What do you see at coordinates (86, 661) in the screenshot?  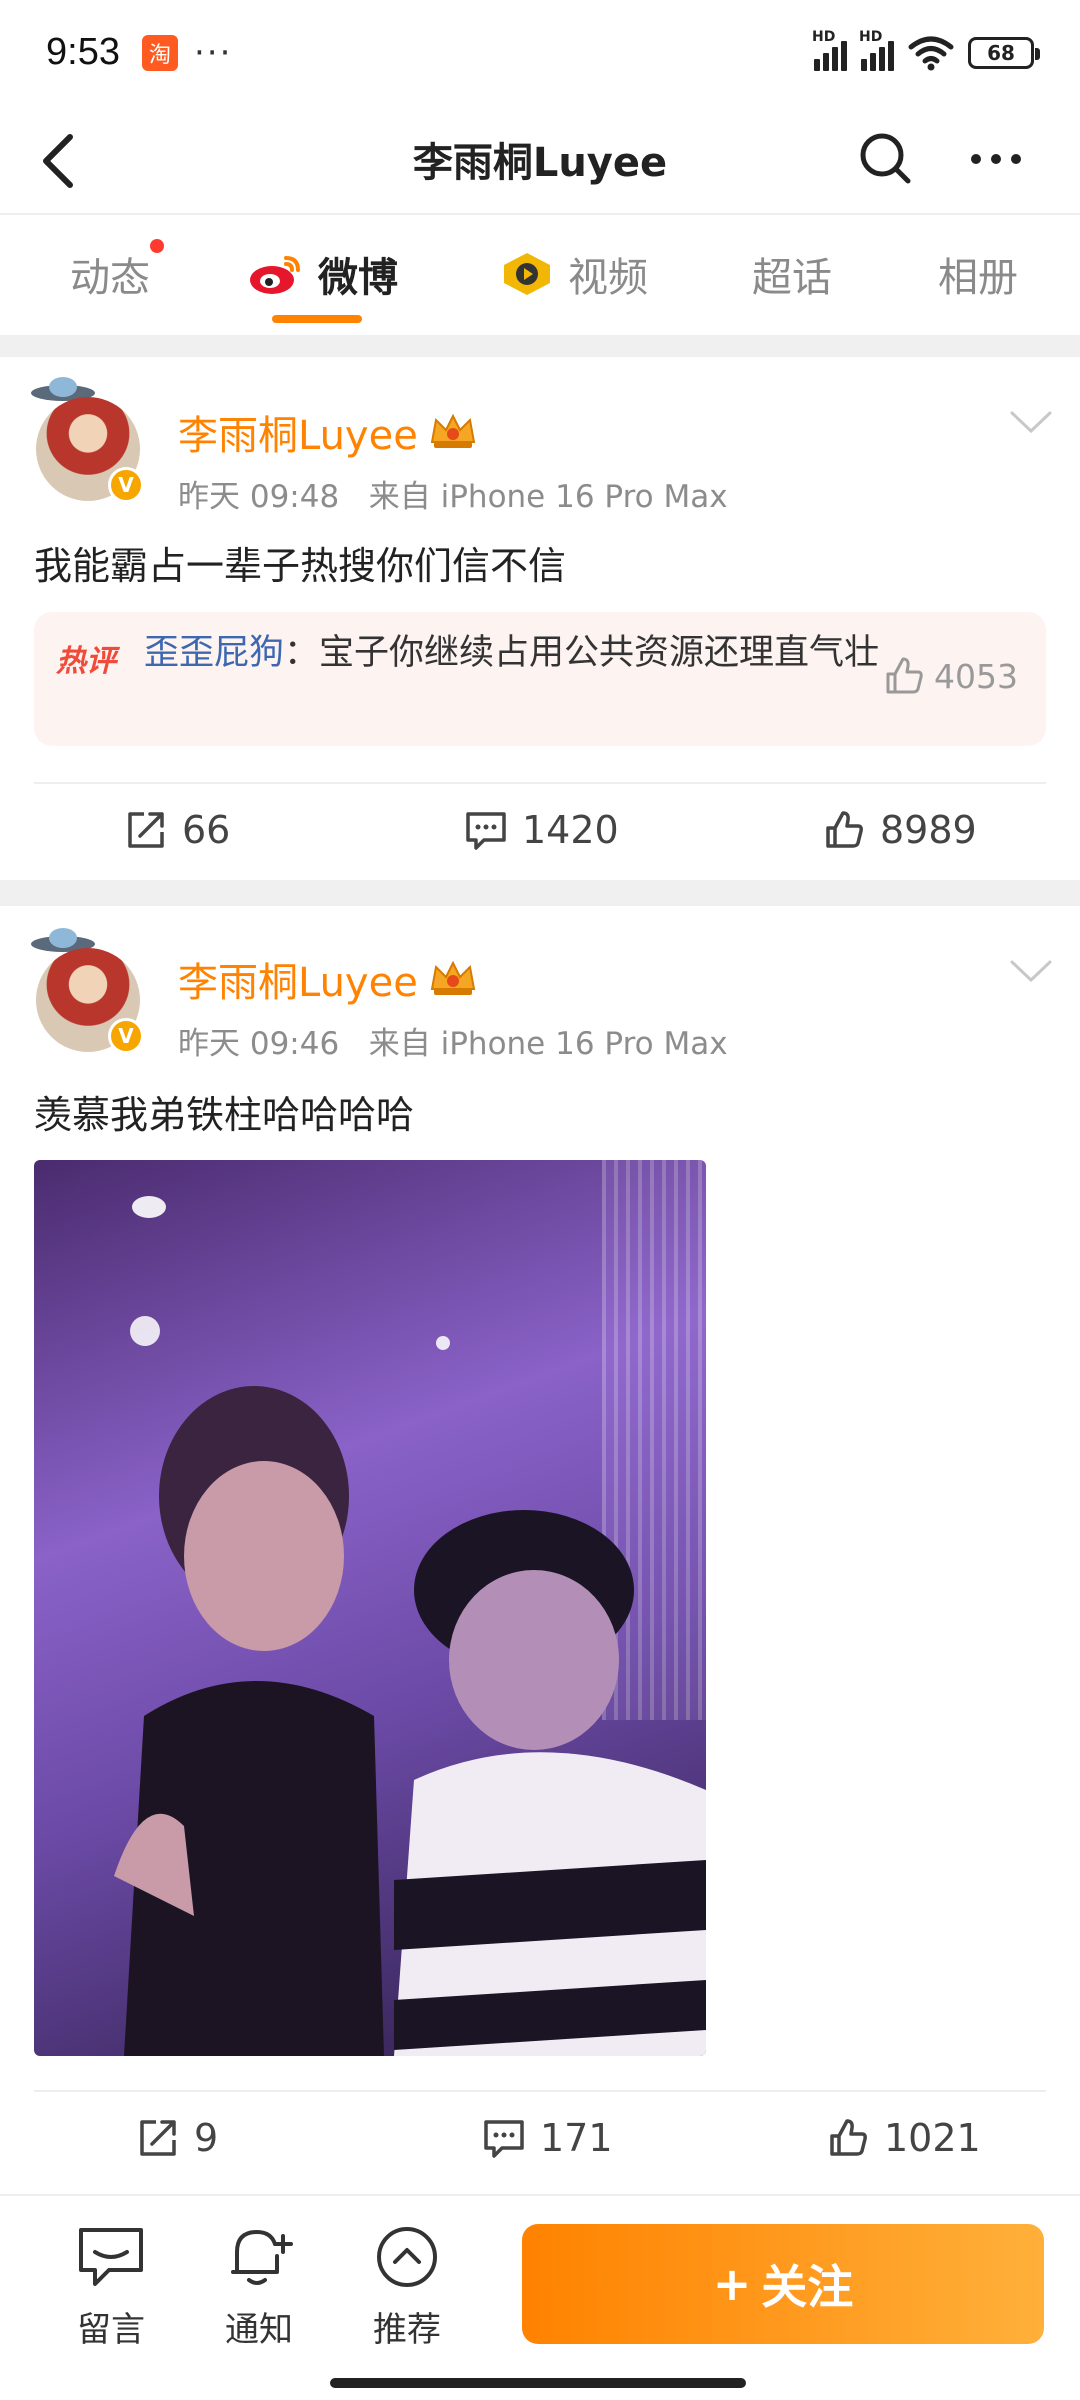 I see `hot-comment-tag: 热评` at bounding box center [86, 661].